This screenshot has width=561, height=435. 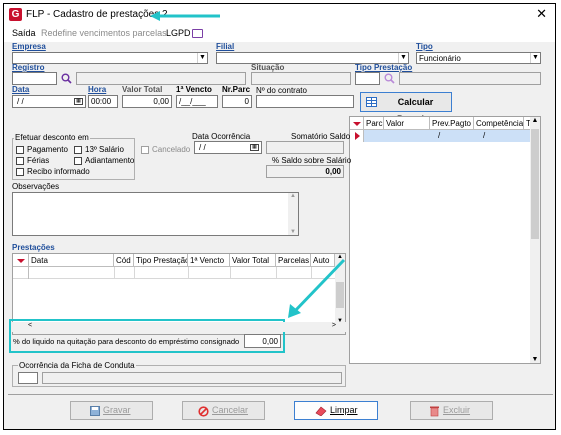 I want to click on row-competencia: /, so click(x=484, y=135).